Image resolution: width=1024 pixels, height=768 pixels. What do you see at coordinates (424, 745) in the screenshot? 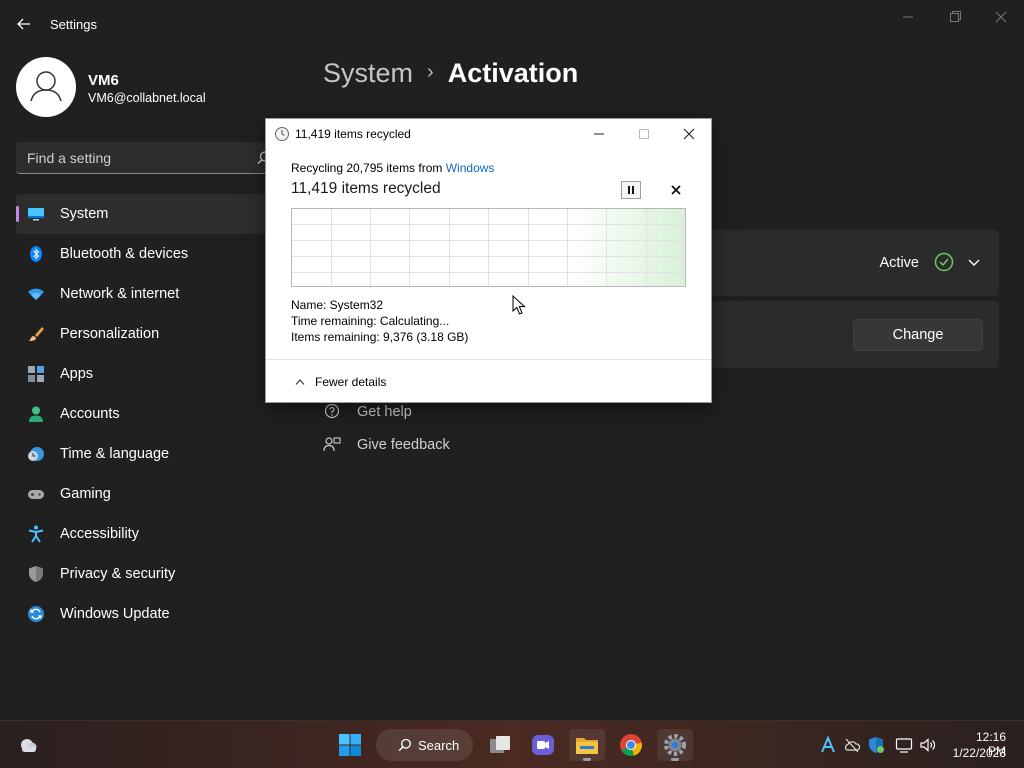
I see `taskbar-search-button: Search` at bounding box center [424, 745].